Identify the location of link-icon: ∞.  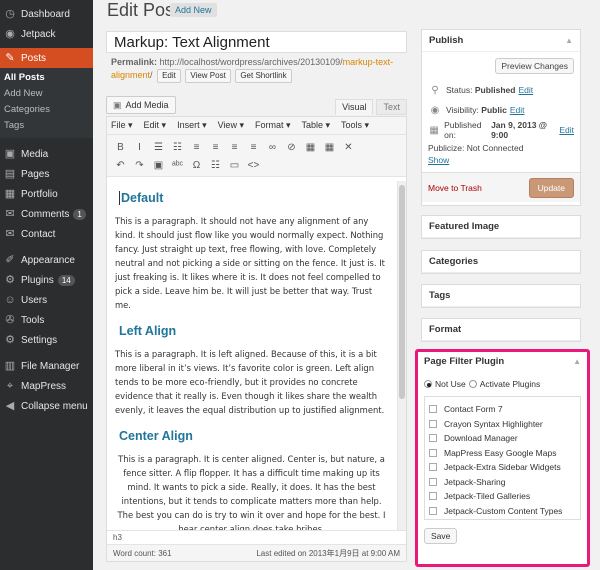
(272, 147).